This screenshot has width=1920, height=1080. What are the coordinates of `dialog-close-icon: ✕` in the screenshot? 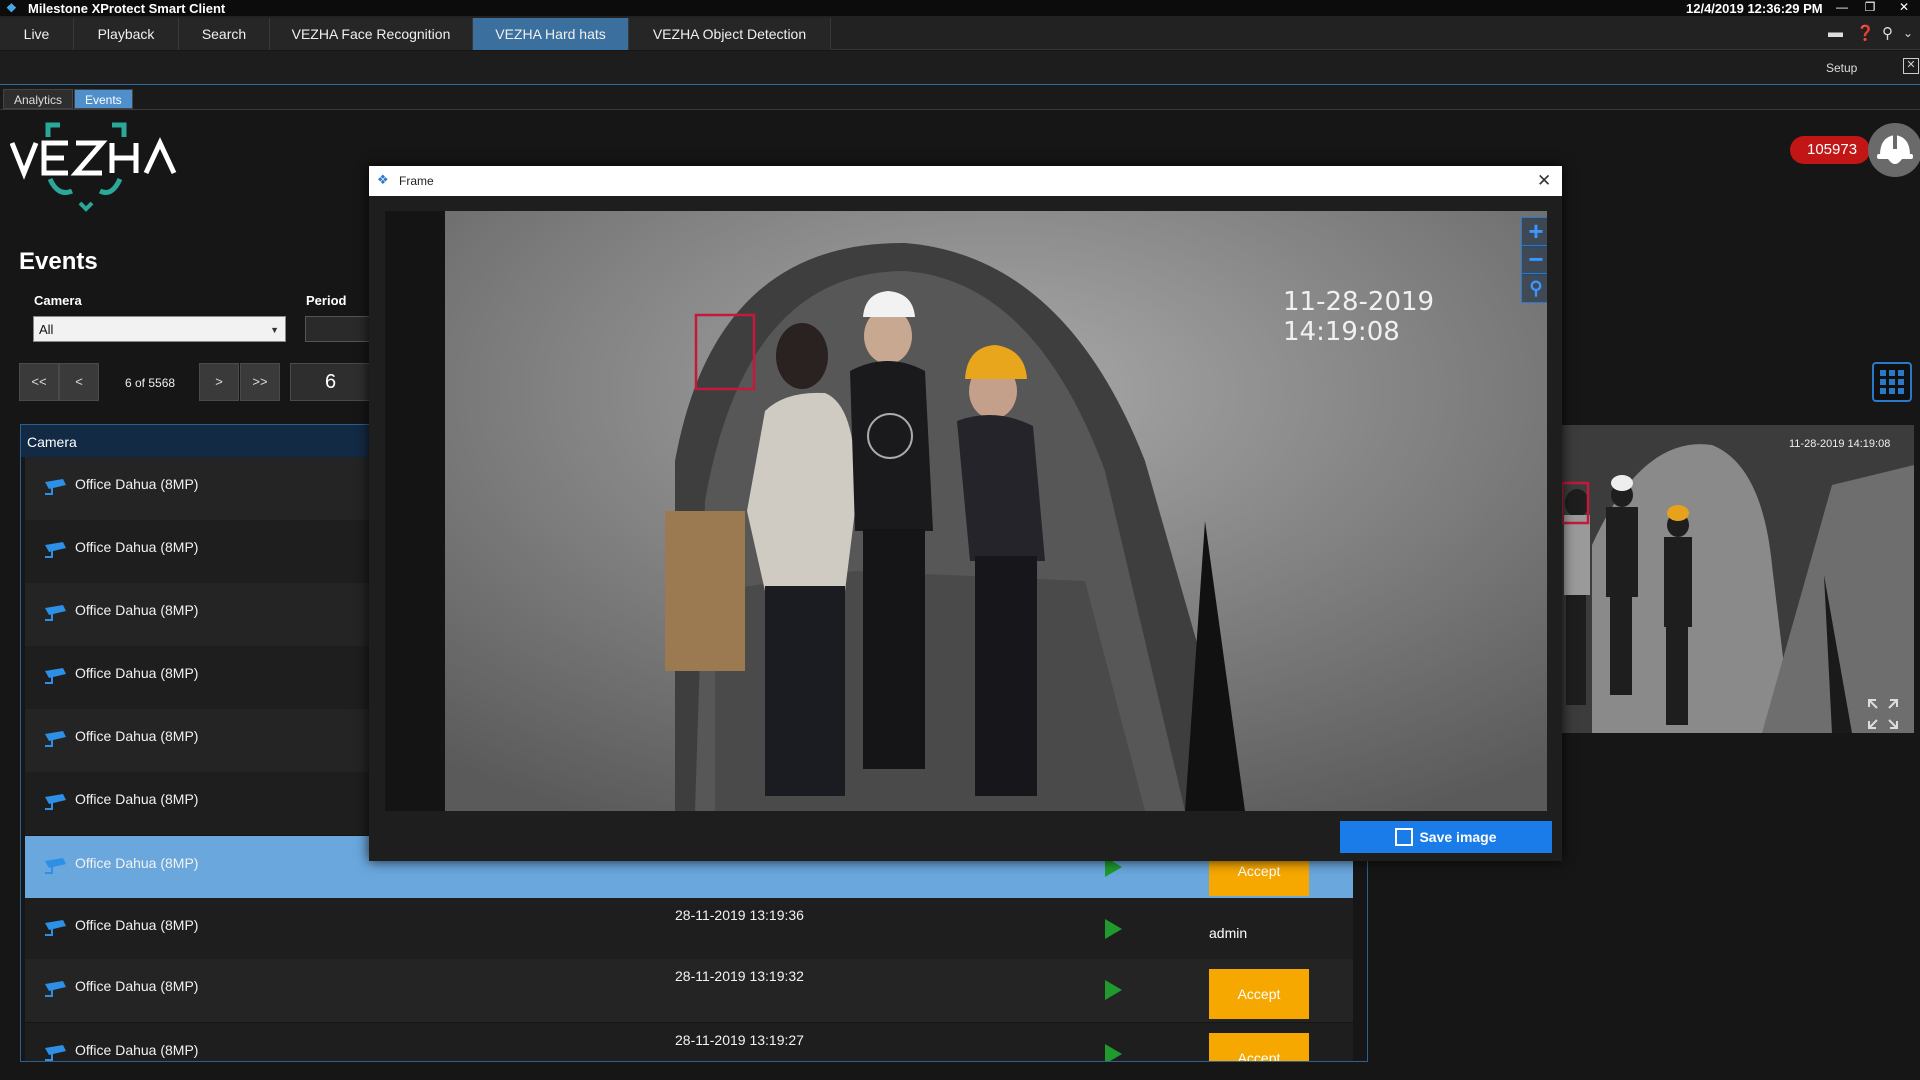 It's located at (1544, 181).